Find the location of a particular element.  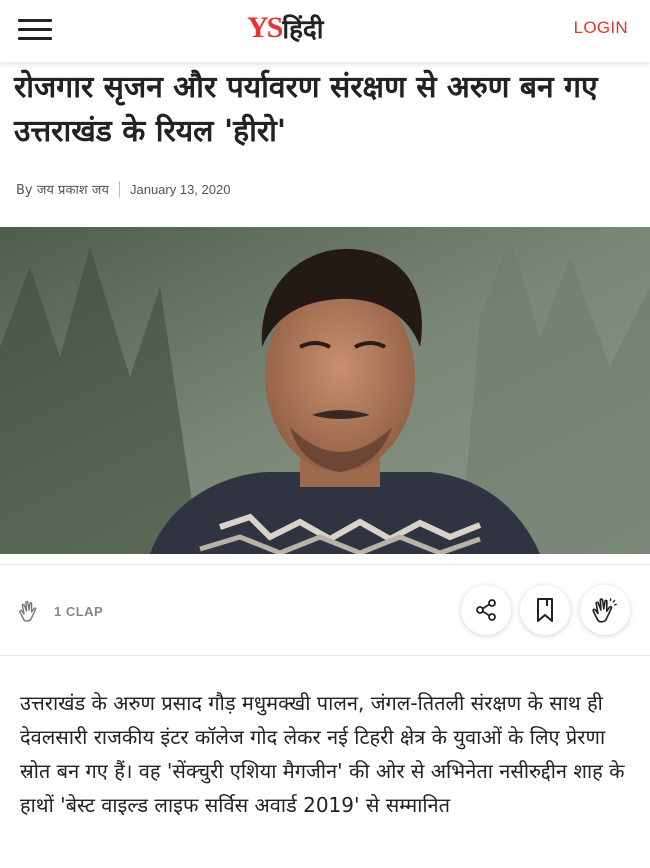

yourstory-hindi-logo: YS हिंदी is located at coordinates (285, 28).